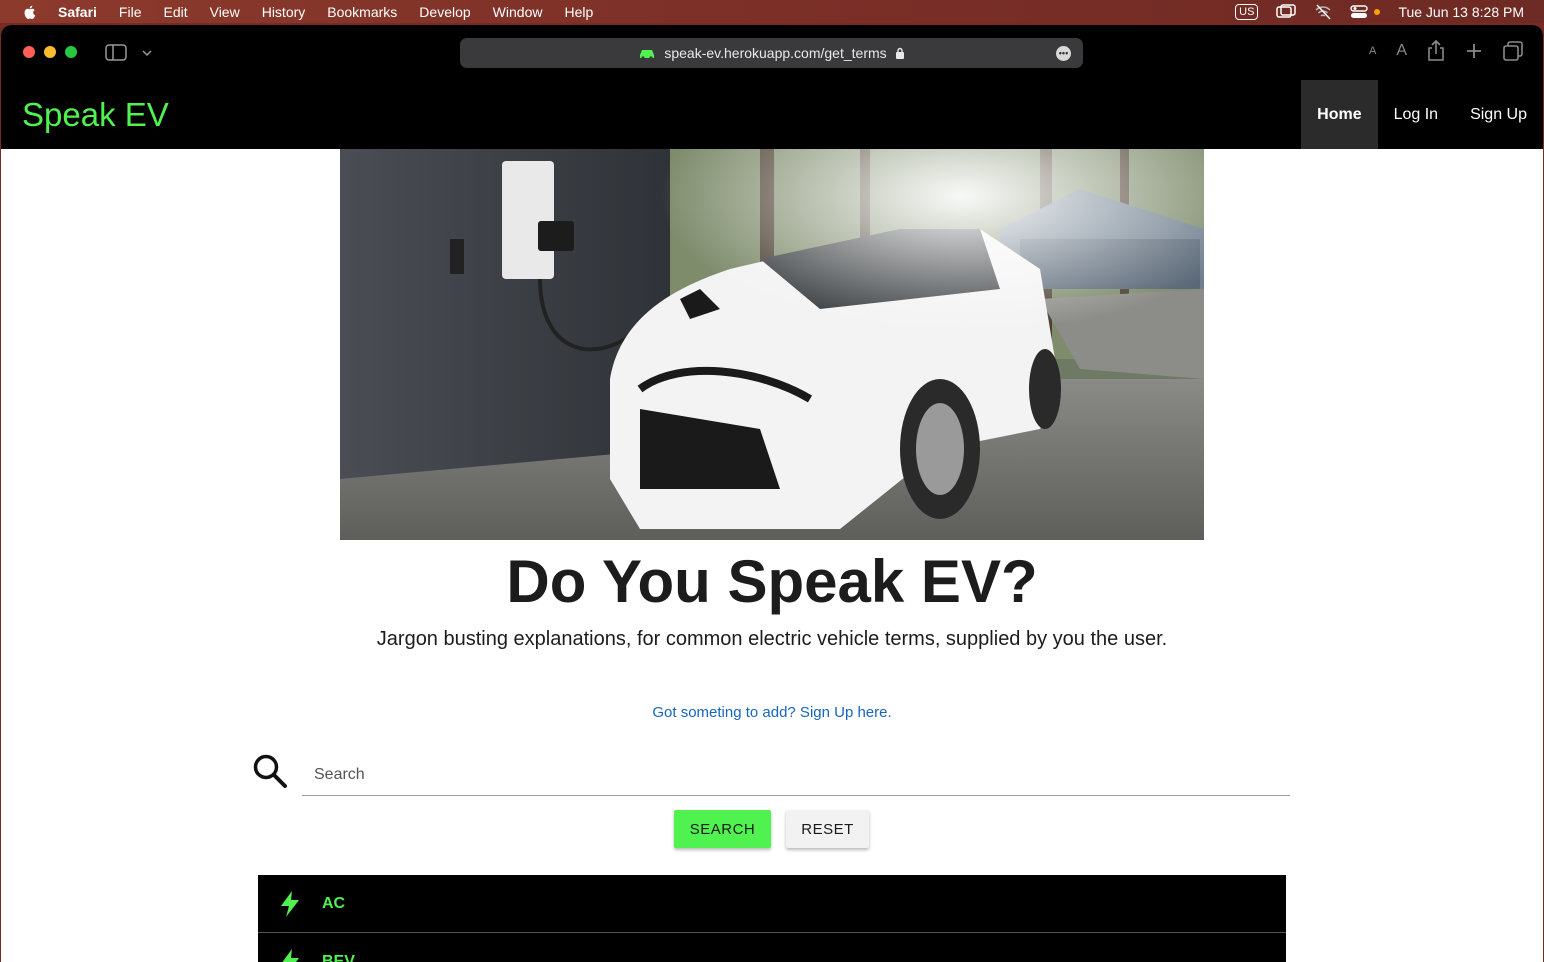 This screenshot has height=962, width=1544. What do you see at coordinates (1436, 51) in the screenshot?
I see `share-icon` at bounding box center [1436, 51].